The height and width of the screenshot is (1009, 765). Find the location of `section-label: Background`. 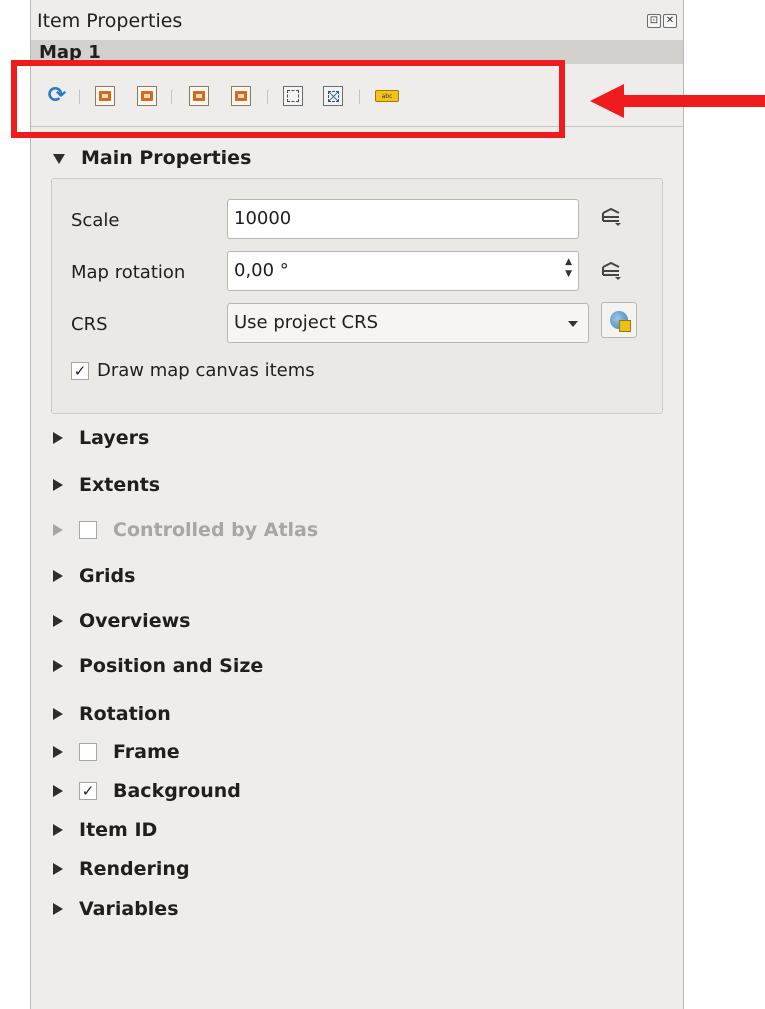

section-label: Background is located at coordinates (177, 791).